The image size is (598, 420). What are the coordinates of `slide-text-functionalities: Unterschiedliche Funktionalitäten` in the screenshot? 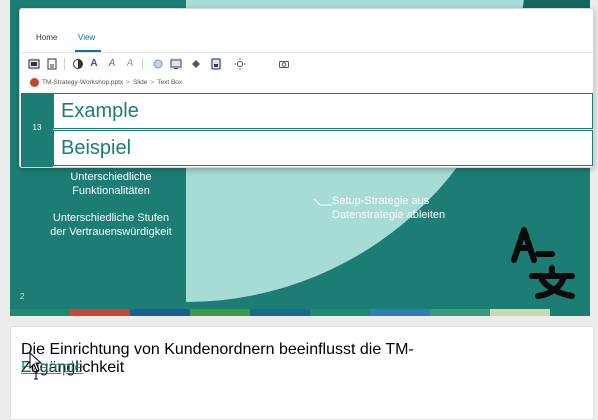 It's located at (111, 184).